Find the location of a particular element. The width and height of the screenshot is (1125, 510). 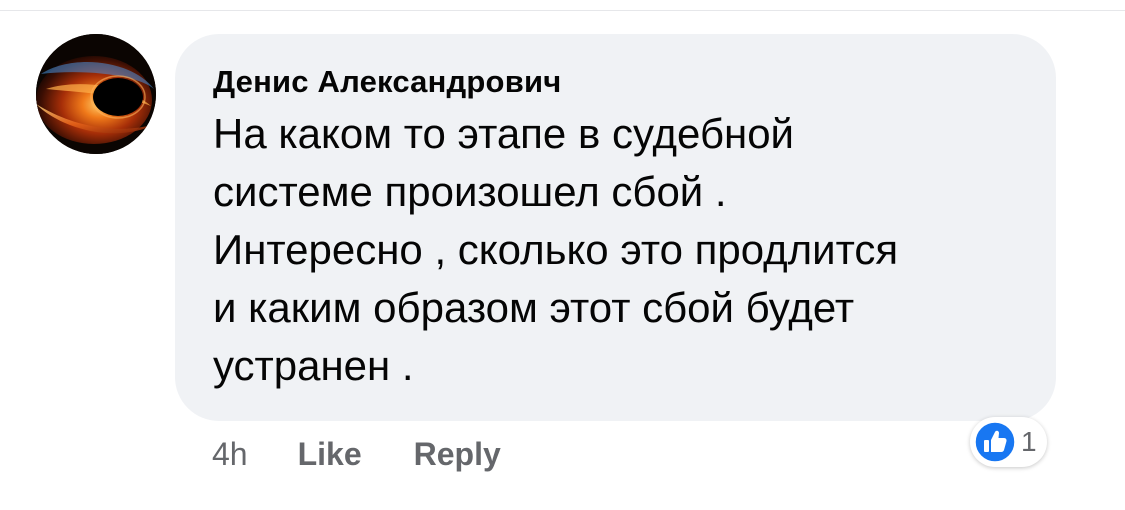

reply-button: Reply is located at coordinates (457, 454).